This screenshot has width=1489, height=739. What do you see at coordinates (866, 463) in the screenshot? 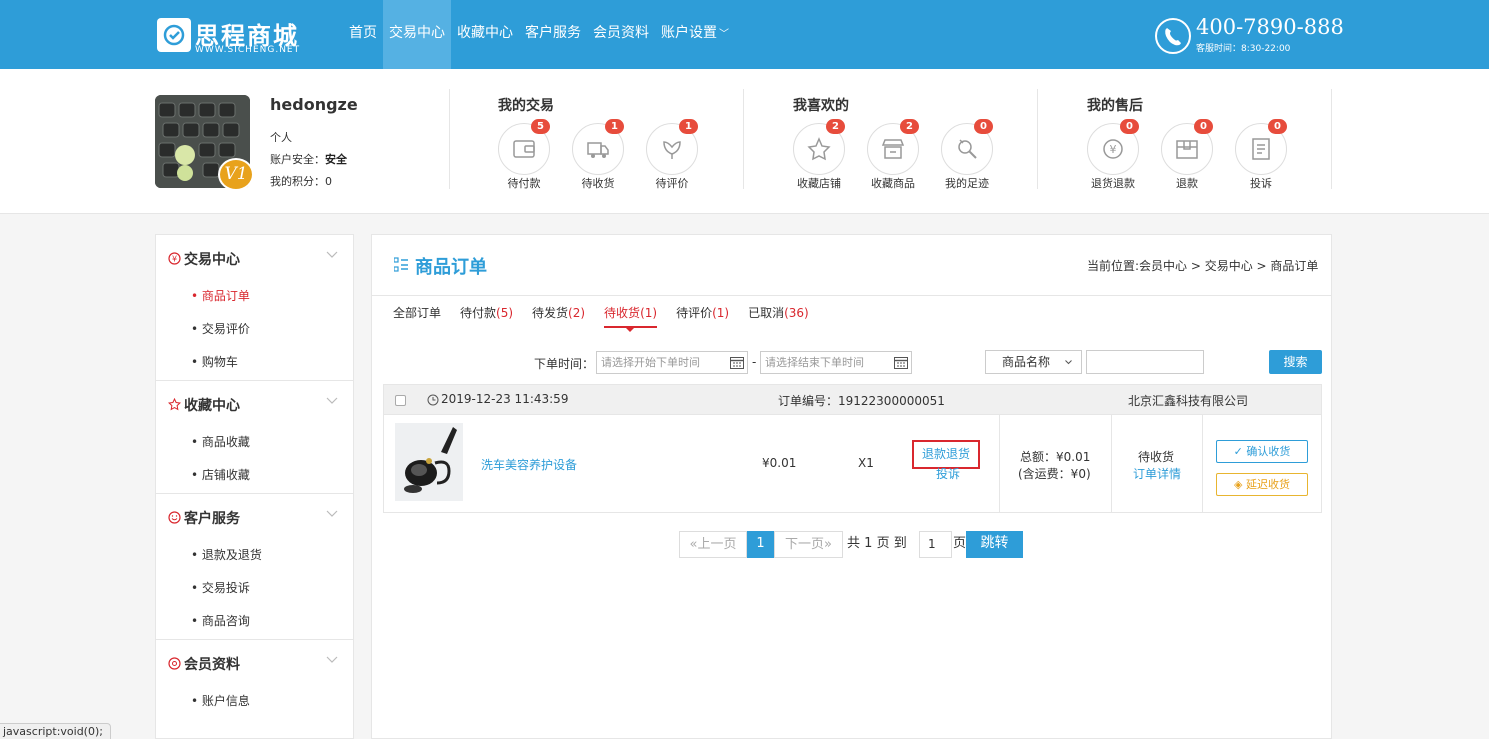
I see `product-quantity: X1` at bounding box center [866, 463].